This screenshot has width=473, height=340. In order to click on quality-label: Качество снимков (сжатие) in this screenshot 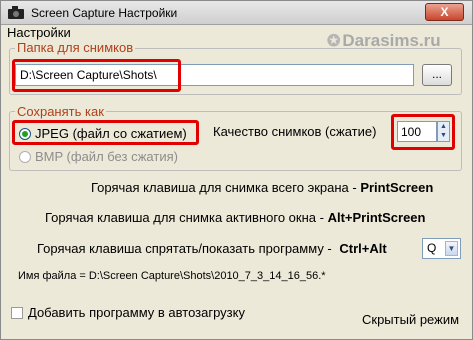, I will do `click(295, 131)`.